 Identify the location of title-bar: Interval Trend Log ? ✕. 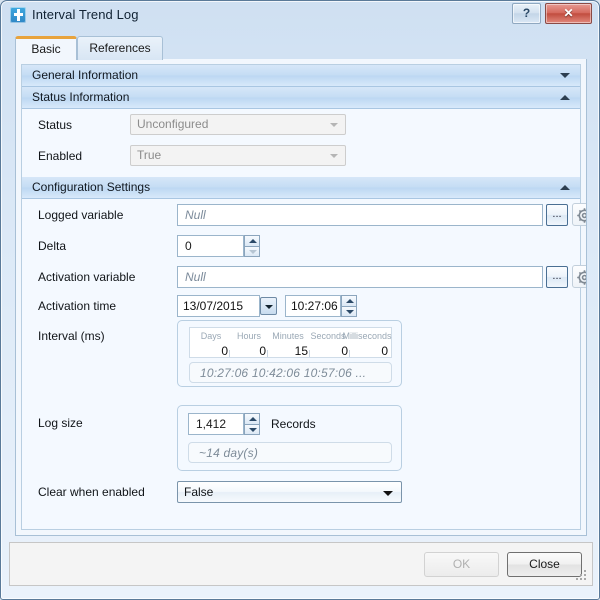
(300, 15).